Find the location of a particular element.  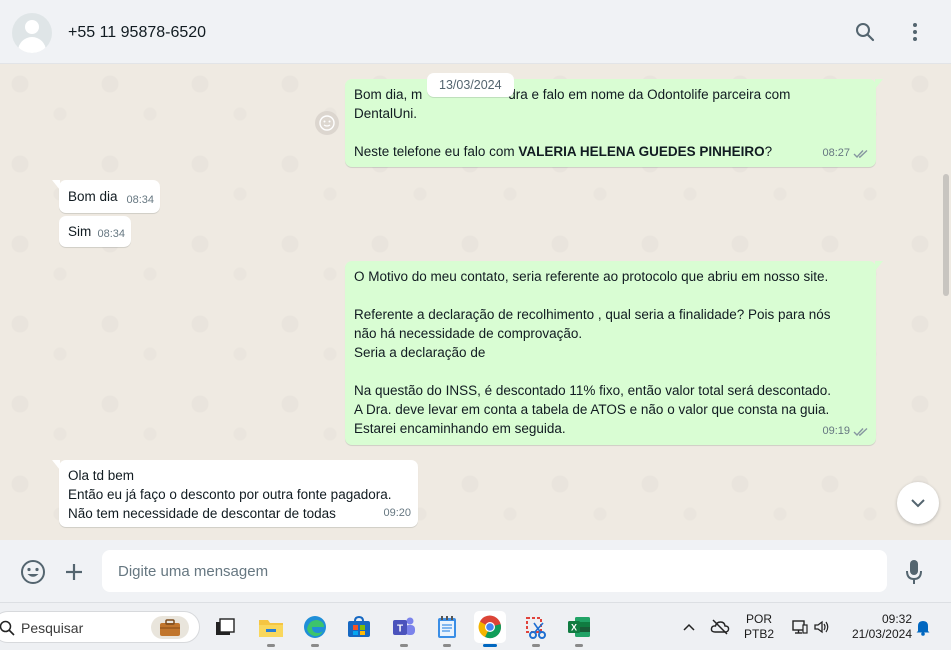

chrome-browser-icon is located at coordinates (490, 629).